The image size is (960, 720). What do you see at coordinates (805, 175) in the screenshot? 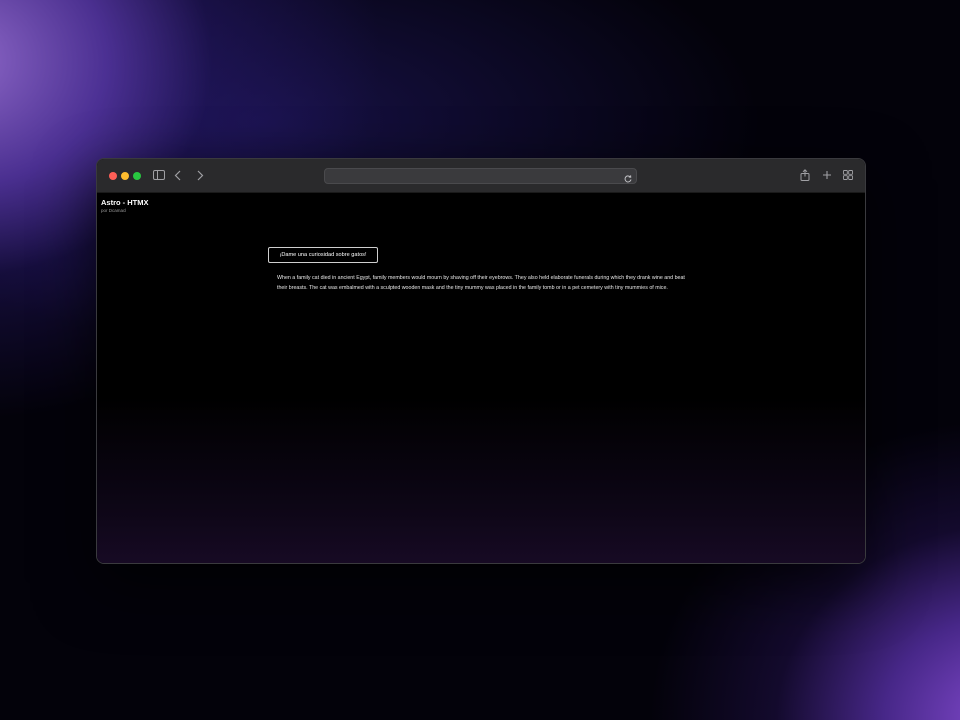
I see `share-icon` at bounding box center [805, 175].